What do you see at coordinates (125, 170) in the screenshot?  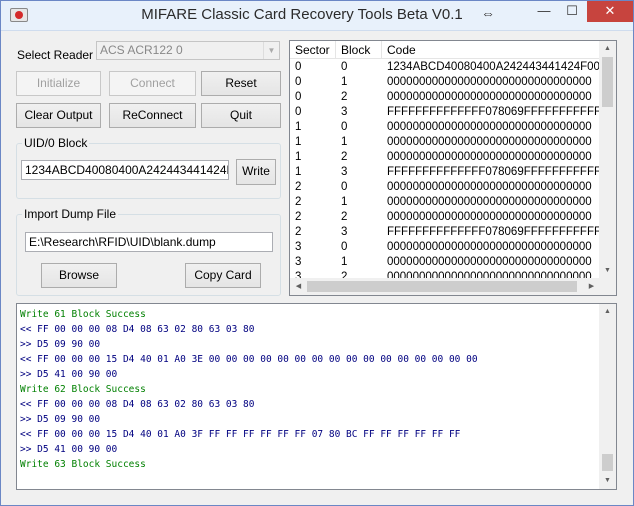 I see `uid-input: 1234ABCD40080400A242443441424F00` at bounding box center [125, 170].